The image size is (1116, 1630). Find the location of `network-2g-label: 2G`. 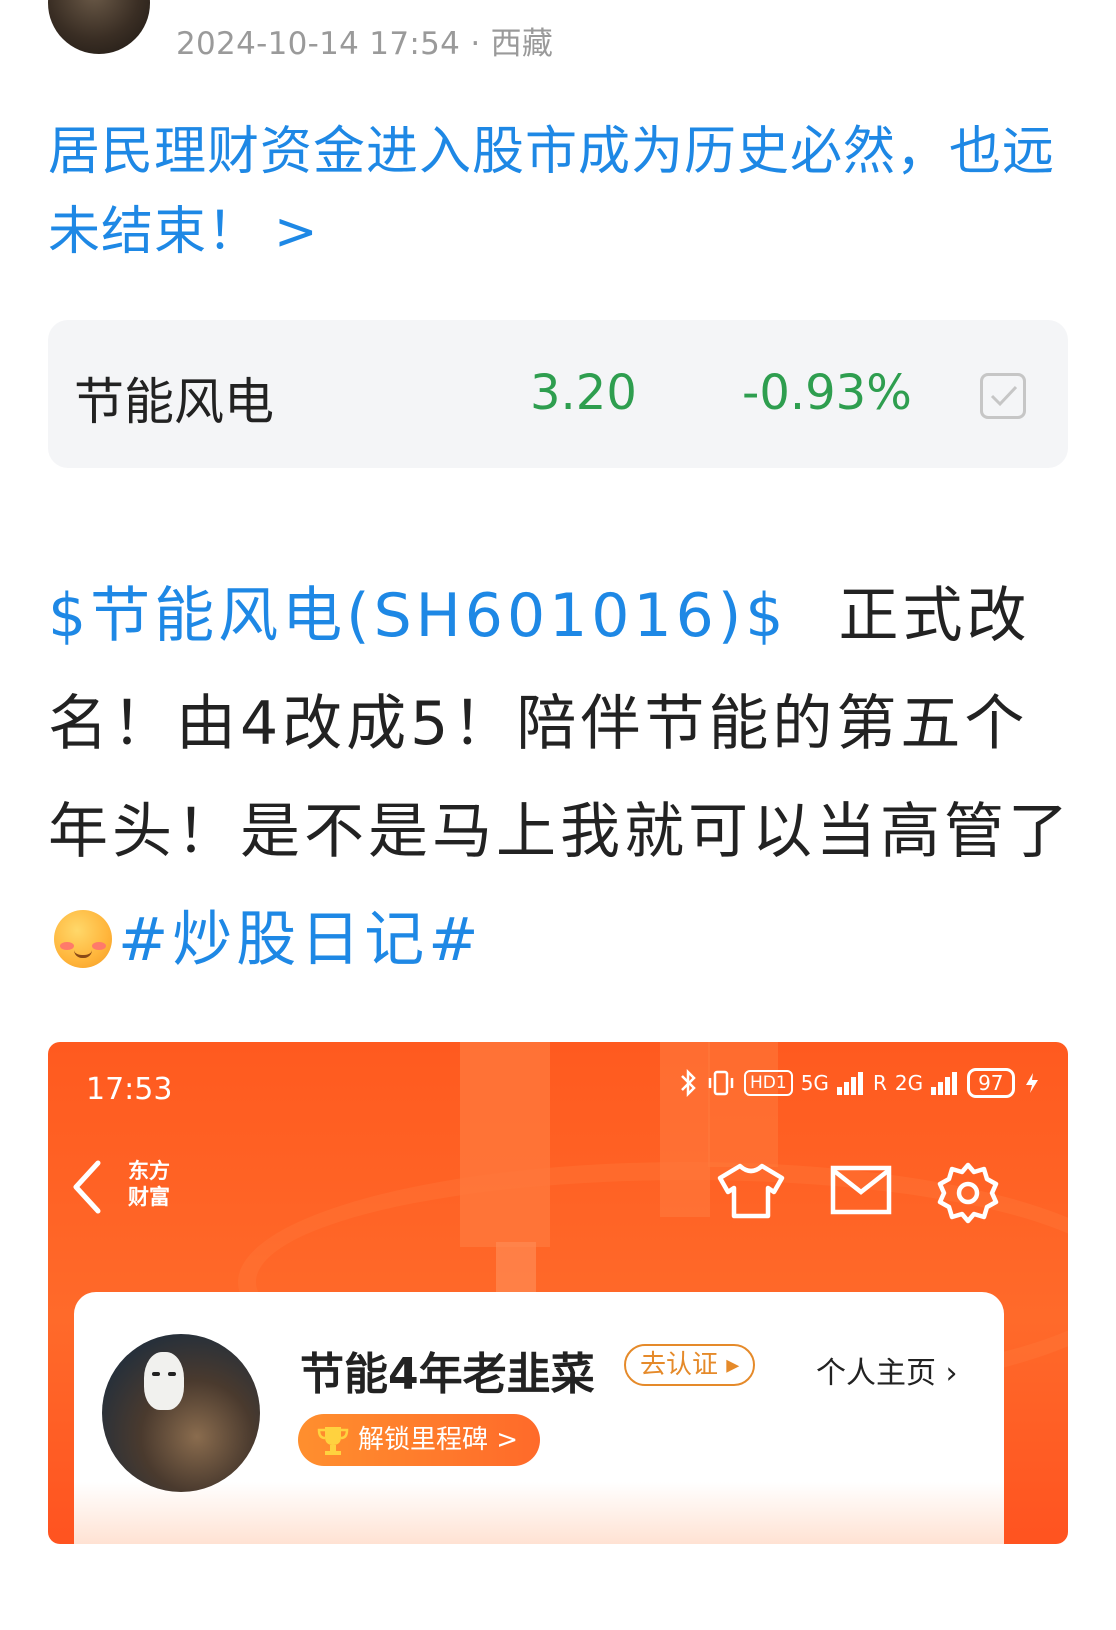

network-2g-label: 2G is located at coordinates (909, 1083).